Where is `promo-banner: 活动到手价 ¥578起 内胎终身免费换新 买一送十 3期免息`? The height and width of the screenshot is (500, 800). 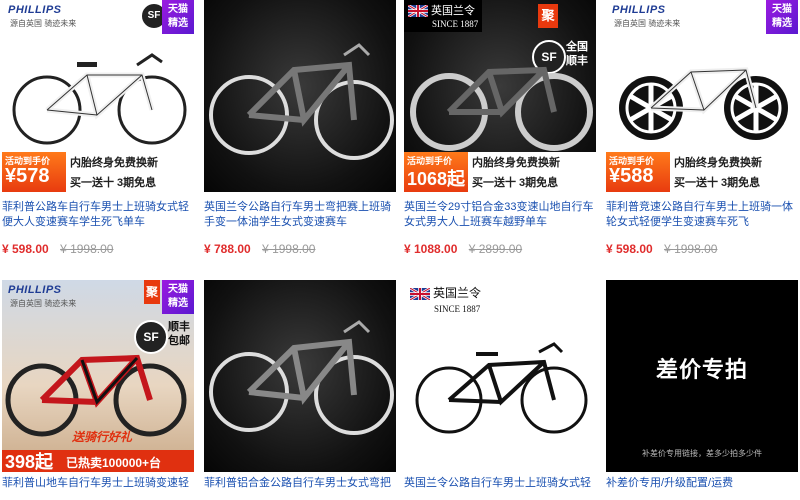
promo-banner: 活动到手价 ¥578起 内胎终身免费换新 买一送十 3期免息 is located at coordinates (98, 184).